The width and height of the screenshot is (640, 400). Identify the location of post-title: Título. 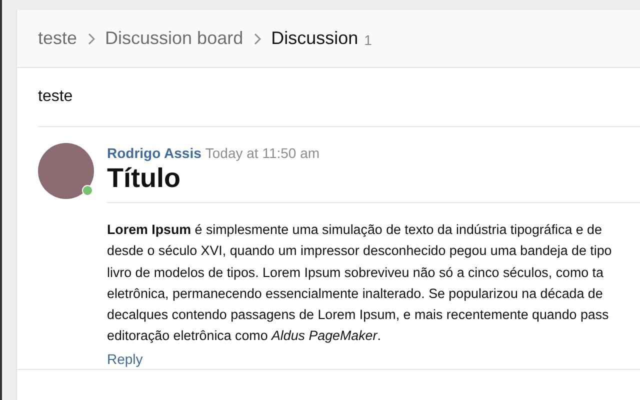
(373, 182).